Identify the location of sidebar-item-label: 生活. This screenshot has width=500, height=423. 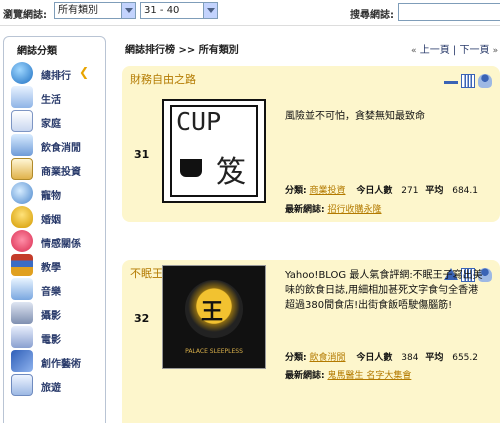
(51, 100).